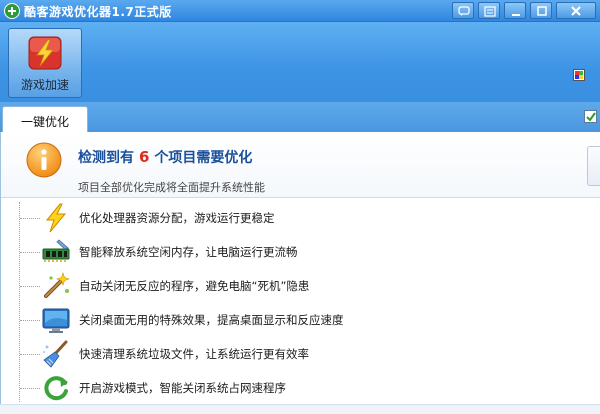 The width and height of the screenshot is (600, 414). Describe the element at coordinates (300, 252) in the screenshot. I see `list-item: 智能释放系统空闲内存，让电脑运行更流畅` at that location.